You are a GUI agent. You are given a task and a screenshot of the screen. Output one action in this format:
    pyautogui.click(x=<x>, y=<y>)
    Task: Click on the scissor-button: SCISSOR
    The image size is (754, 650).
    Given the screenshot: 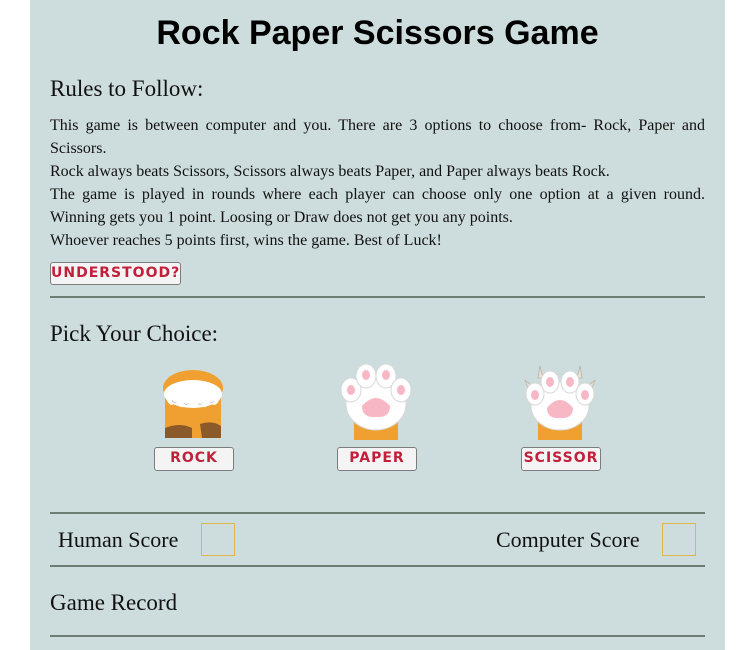 What is the action you would take?
    pyautogui.click(x=561, y=459)
    